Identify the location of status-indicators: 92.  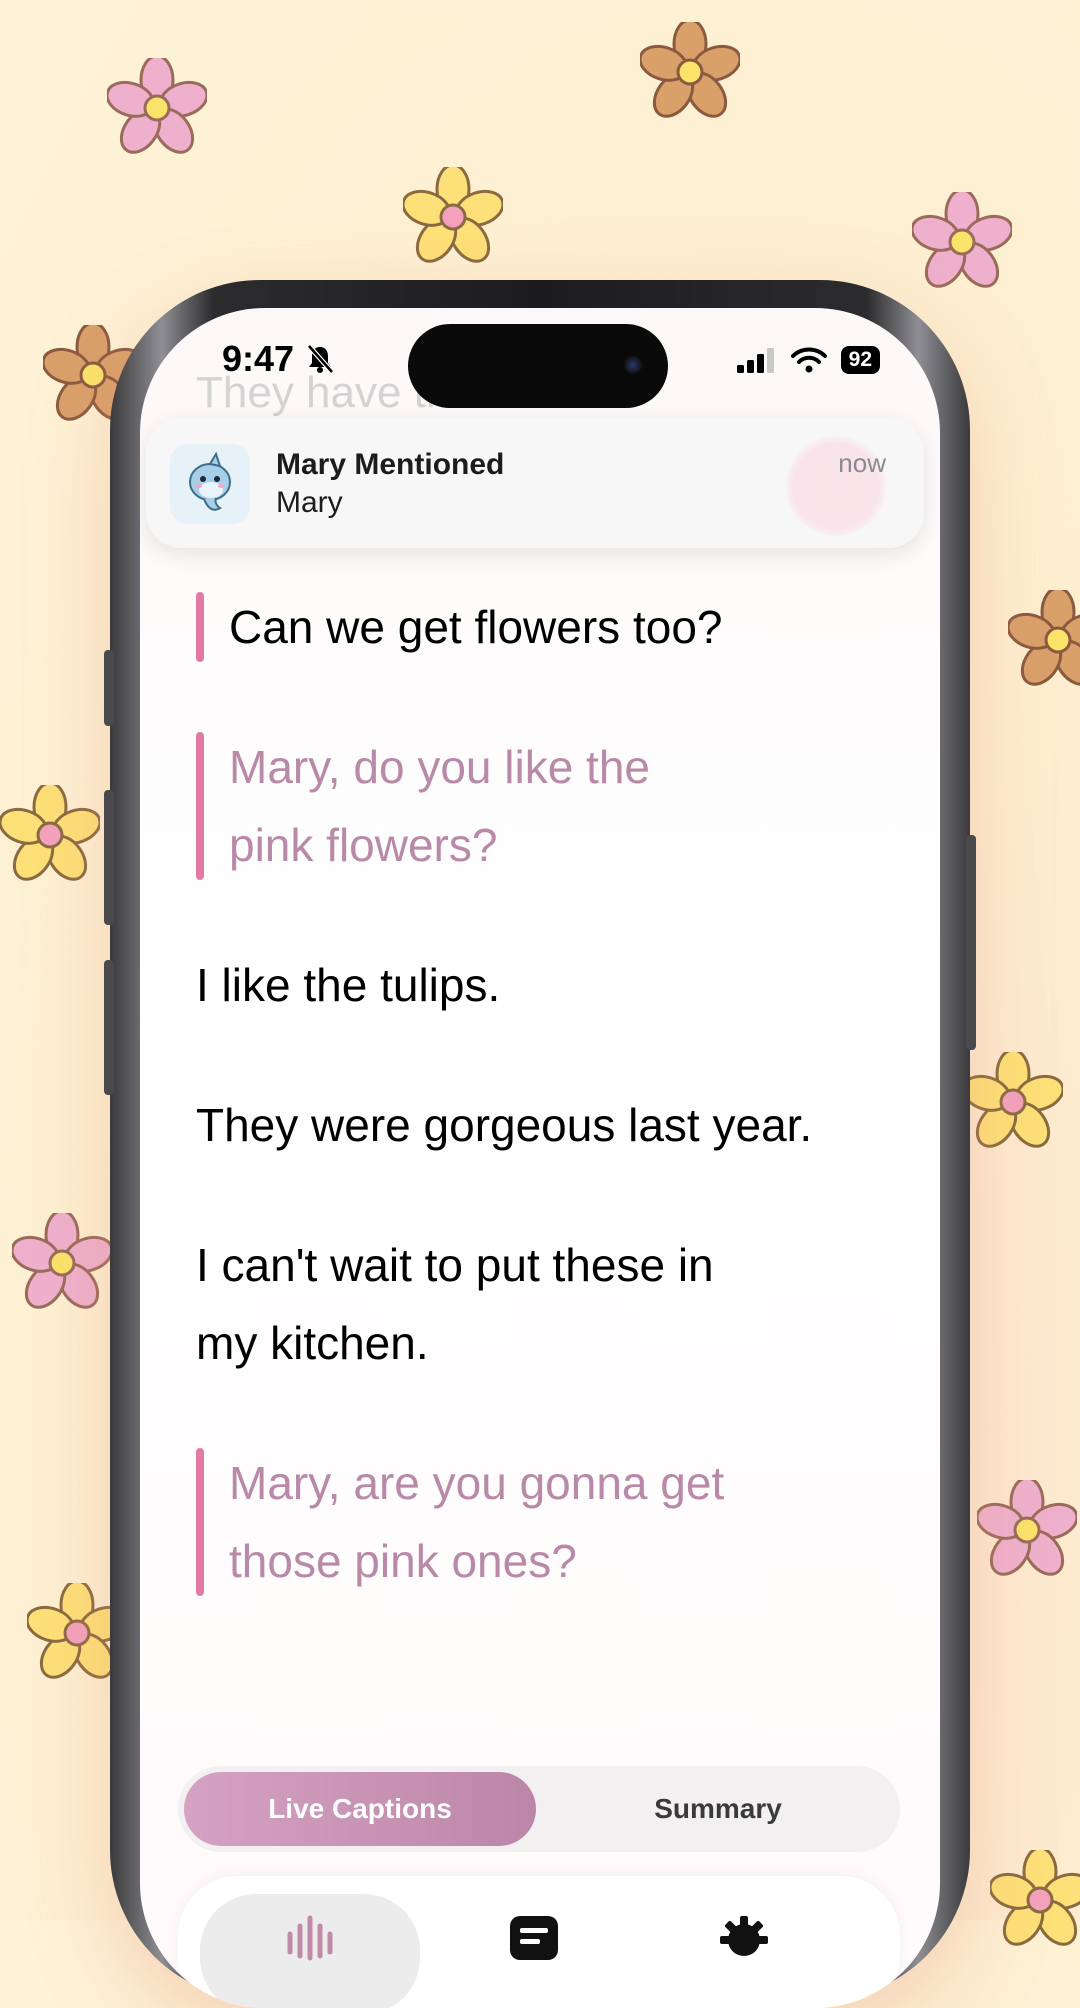
(808, 360).